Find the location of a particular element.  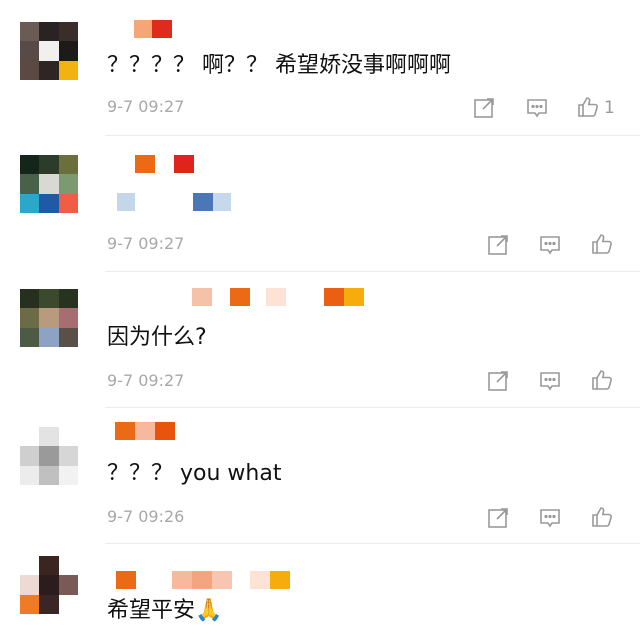

comment-text: 因为什么? is located at coordinates (157, 337).